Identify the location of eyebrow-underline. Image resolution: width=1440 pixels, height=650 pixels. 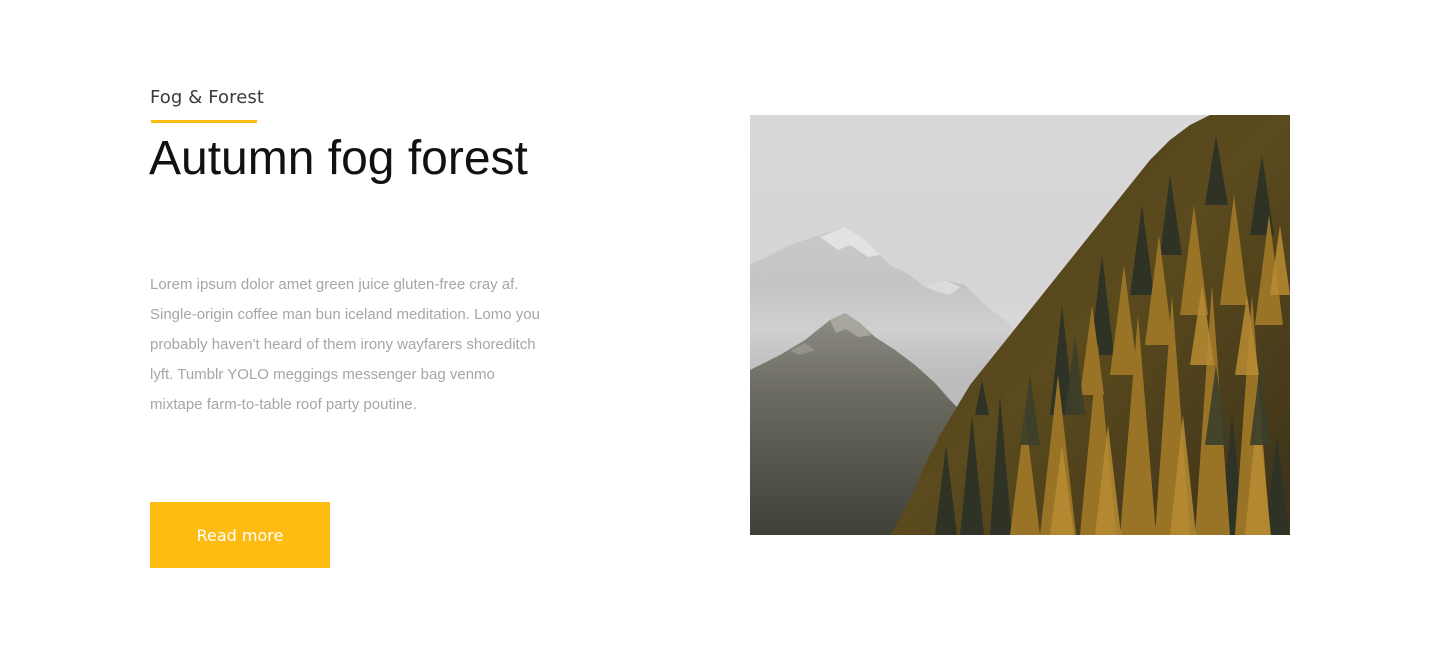
(204, 121).